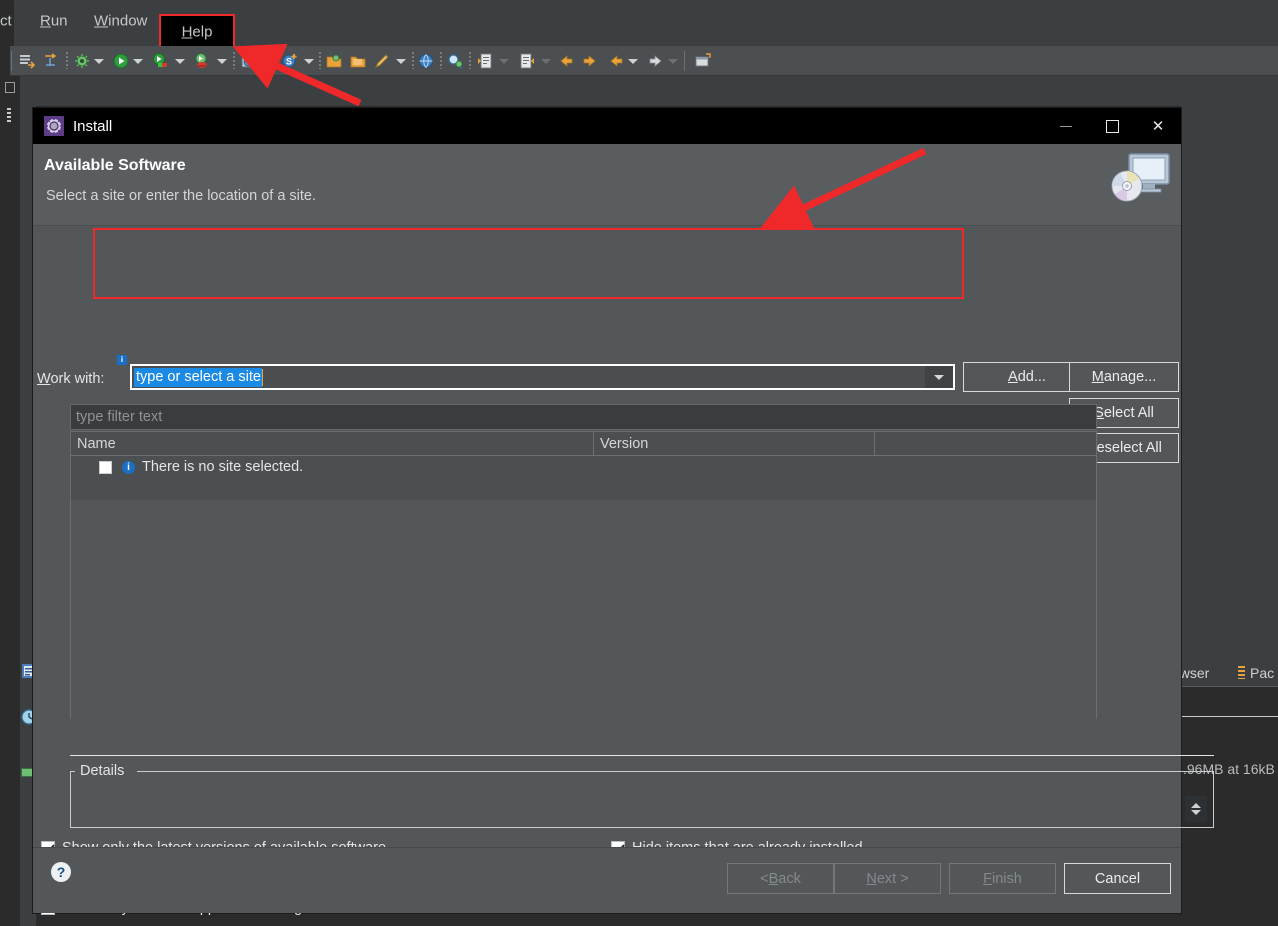 The image size is (1278, 926). What do you see at coordinates (61, 872) in the screenshot?
I see `help-question-icon: ?` at bounding box center [61, 872].